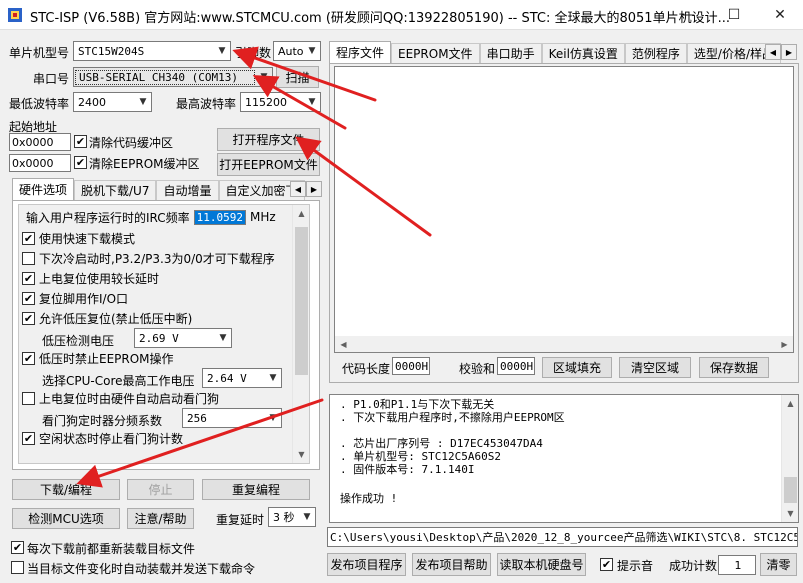  What do you see at coordinates (160, 489) in the screenshot?
I see `stop-button: 停止` at bounding box center [160, 489].